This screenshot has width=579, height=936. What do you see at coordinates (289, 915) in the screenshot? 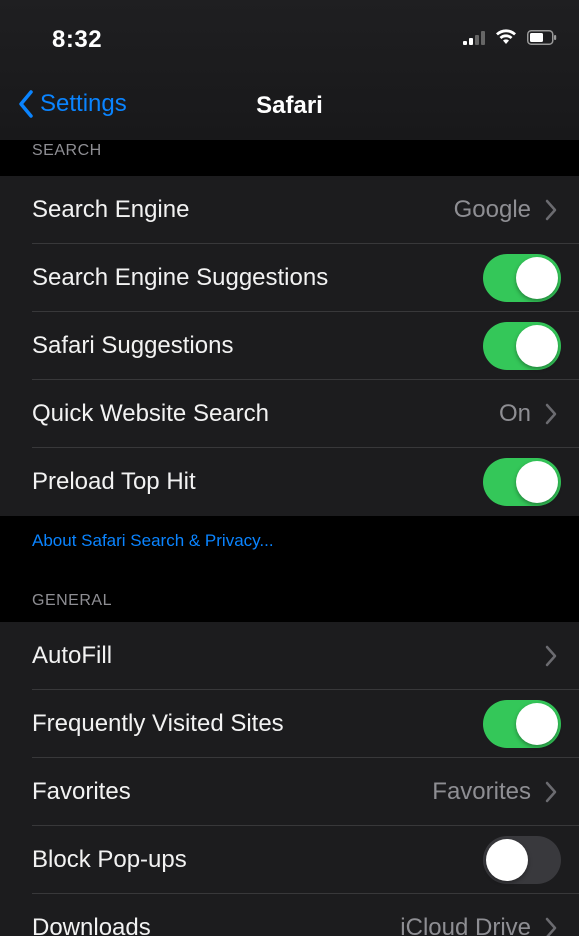
I see `row-downloads: Downloads iCloud Drive` at bounding box center [289, 915].